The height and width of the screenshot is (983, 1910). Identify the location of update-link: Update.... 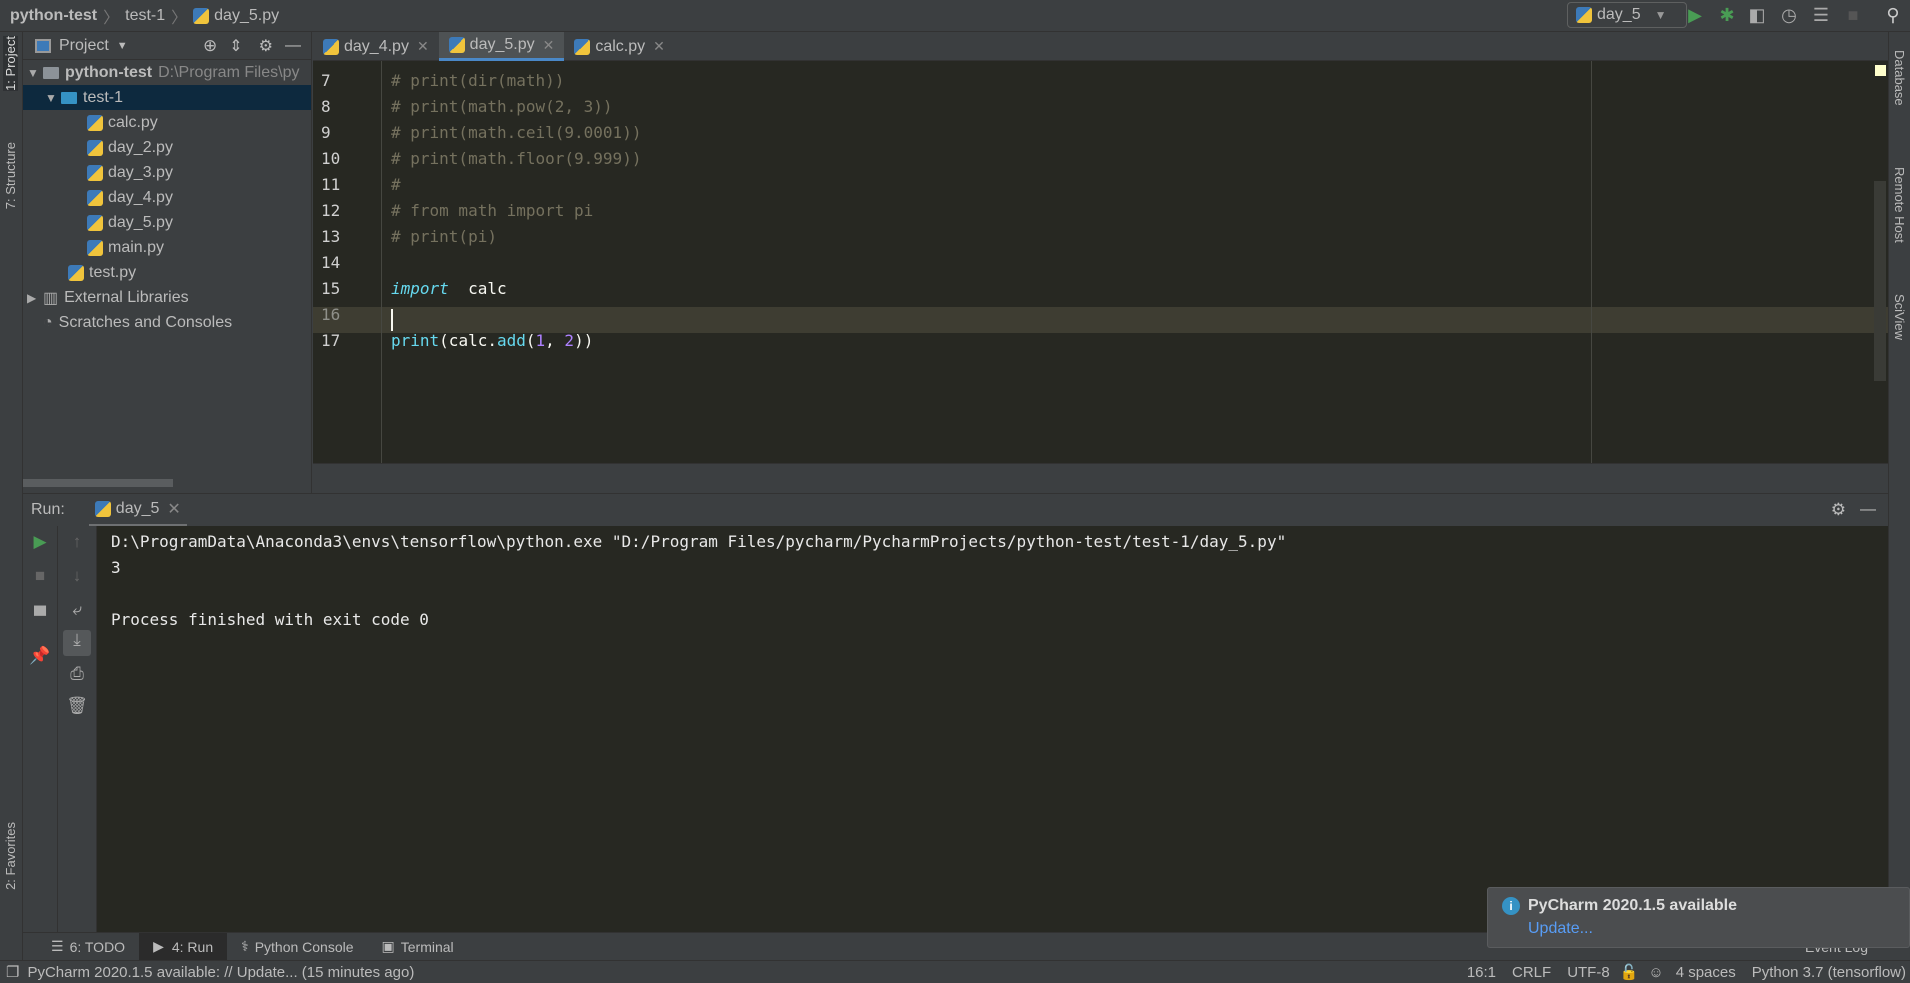
(1560, 929).